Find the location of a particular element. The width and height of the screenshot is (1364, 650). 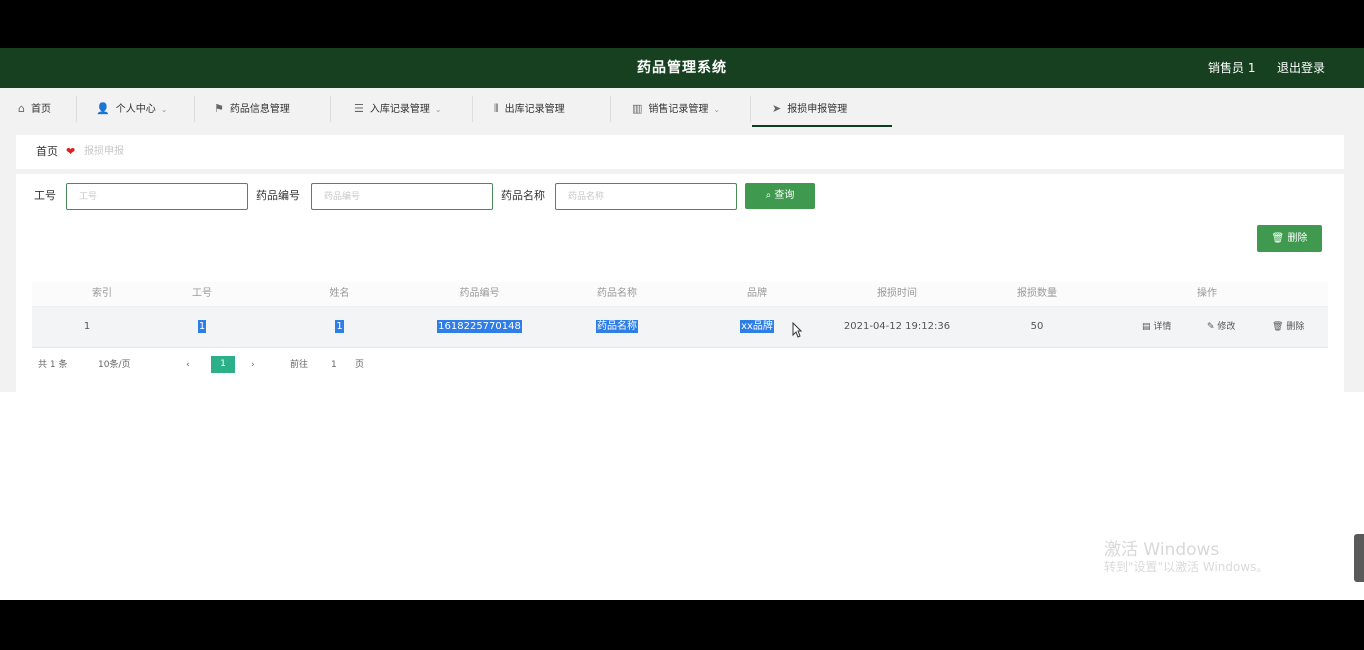

nav-item-label: 销售记录管理 is located at coordinates (678, 109).